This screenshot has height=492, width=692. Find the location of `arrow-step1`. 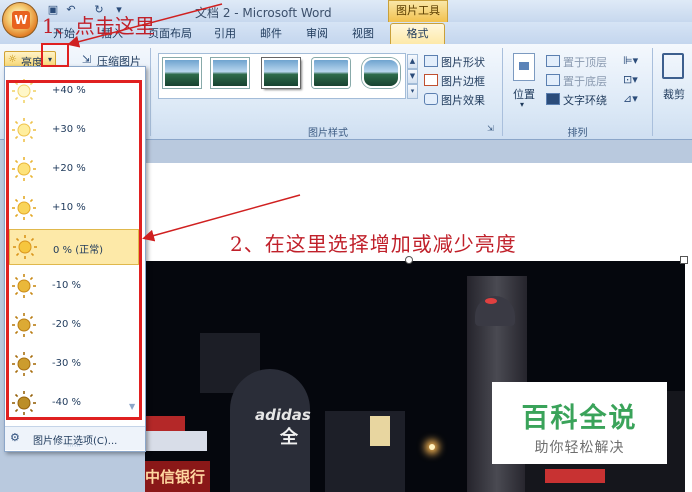

arrow-step1 is located at coordinates (145, 25).